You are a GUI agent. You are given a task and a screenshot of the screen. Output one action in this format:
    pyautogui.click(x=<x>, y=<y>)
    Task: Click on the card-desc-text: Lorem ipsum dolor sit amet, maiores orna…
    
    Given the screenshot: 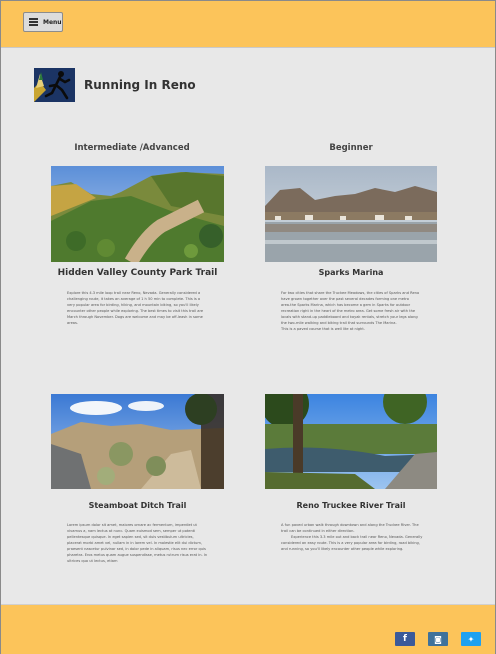 What is the action you would take?
    pyautogui.click(x=137, y=543)
    